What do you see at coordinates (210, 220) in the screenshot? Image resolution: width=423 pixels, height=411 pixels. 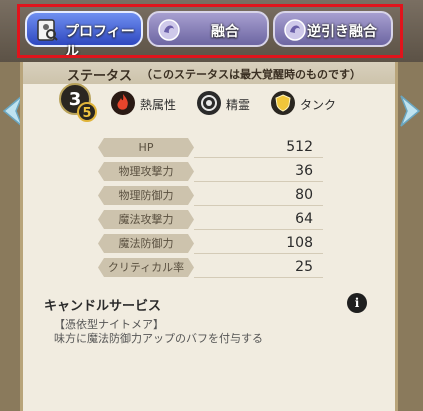 I see `stat-row-magic-attack: 魔法攻撃力 64` at bounding box center [210, 220].